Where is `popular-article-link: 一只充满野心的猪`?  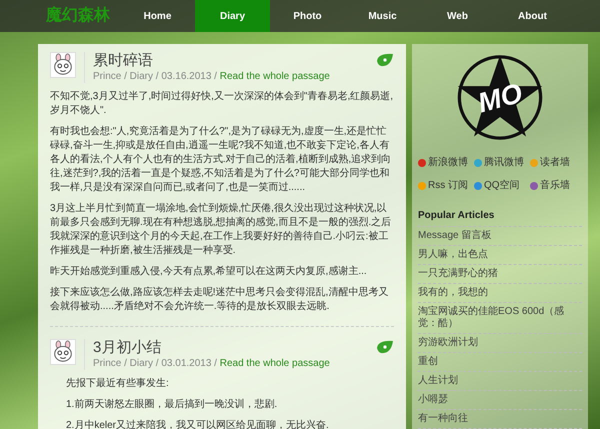
popular-article-link: 一只充满野心的猪 is located at coordinates (500, 274).